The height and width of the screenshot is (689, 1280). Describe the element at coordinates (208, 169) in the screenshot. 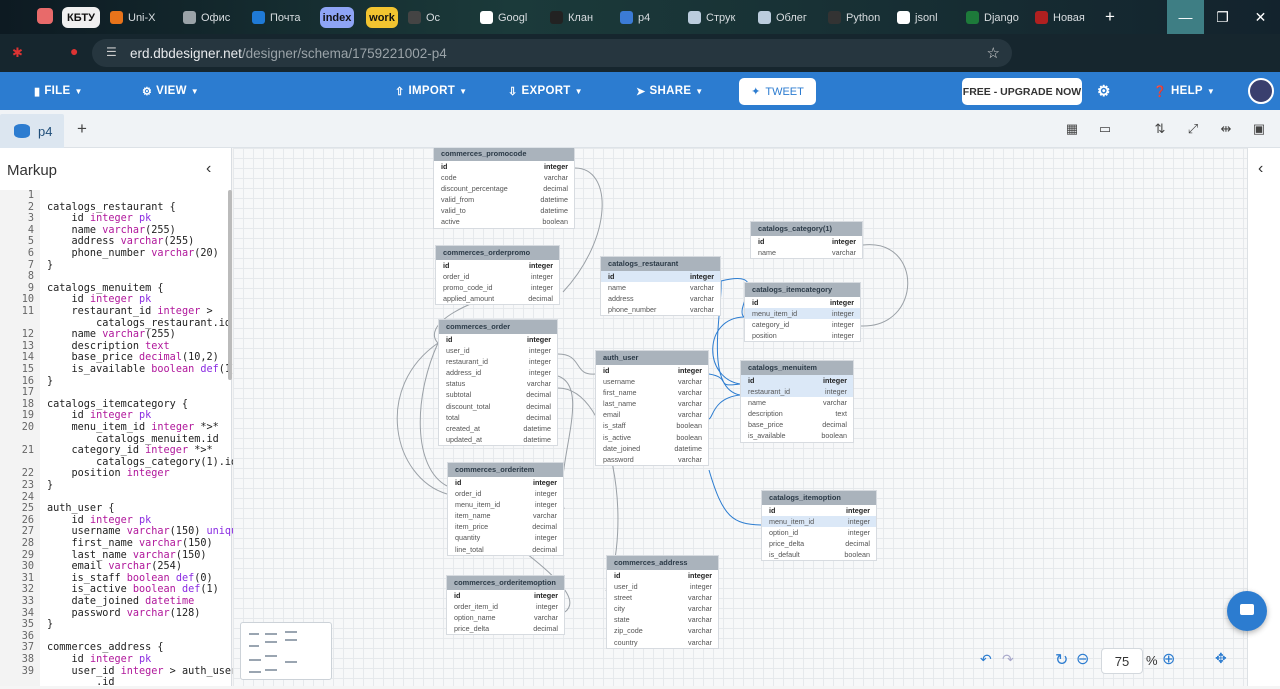

I see `collapse-panel-icon: ‹` at that location.